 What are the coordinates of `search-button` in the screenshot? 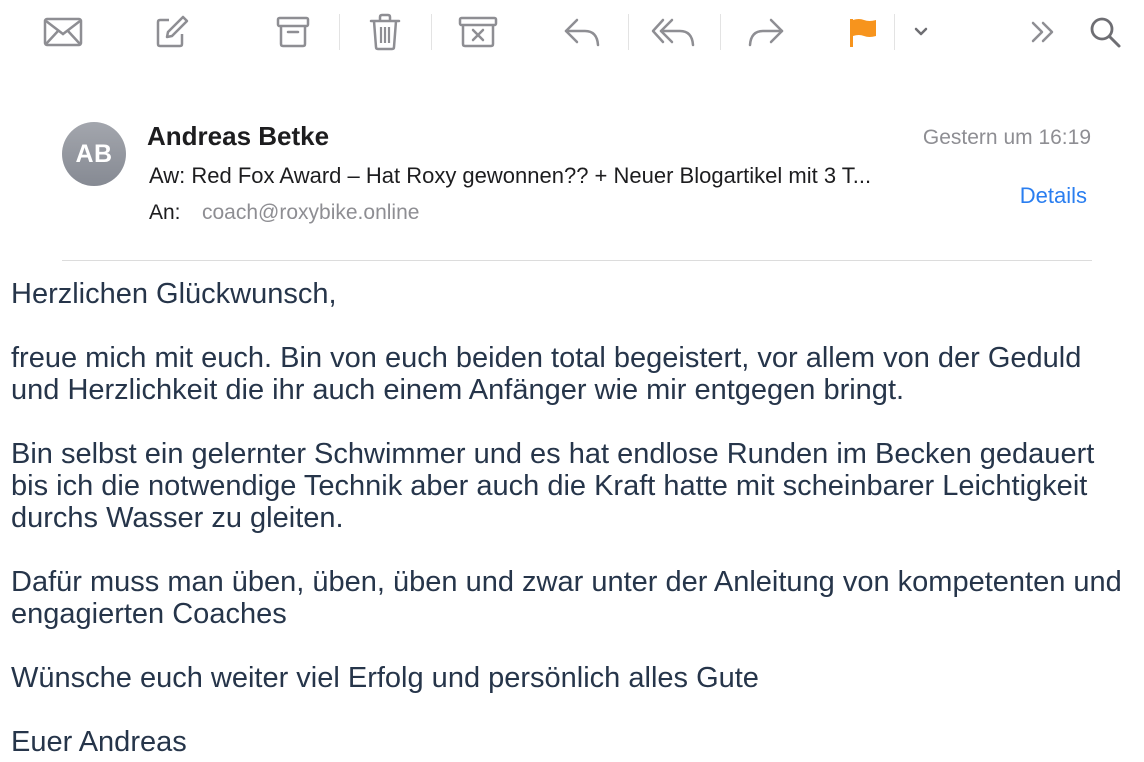 It's located at (1105, 32).